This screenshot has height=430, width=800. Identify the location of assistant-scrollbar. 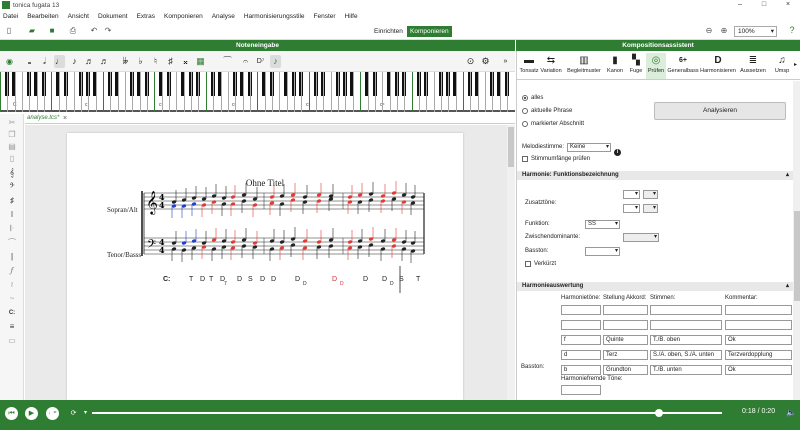
(796, 240).